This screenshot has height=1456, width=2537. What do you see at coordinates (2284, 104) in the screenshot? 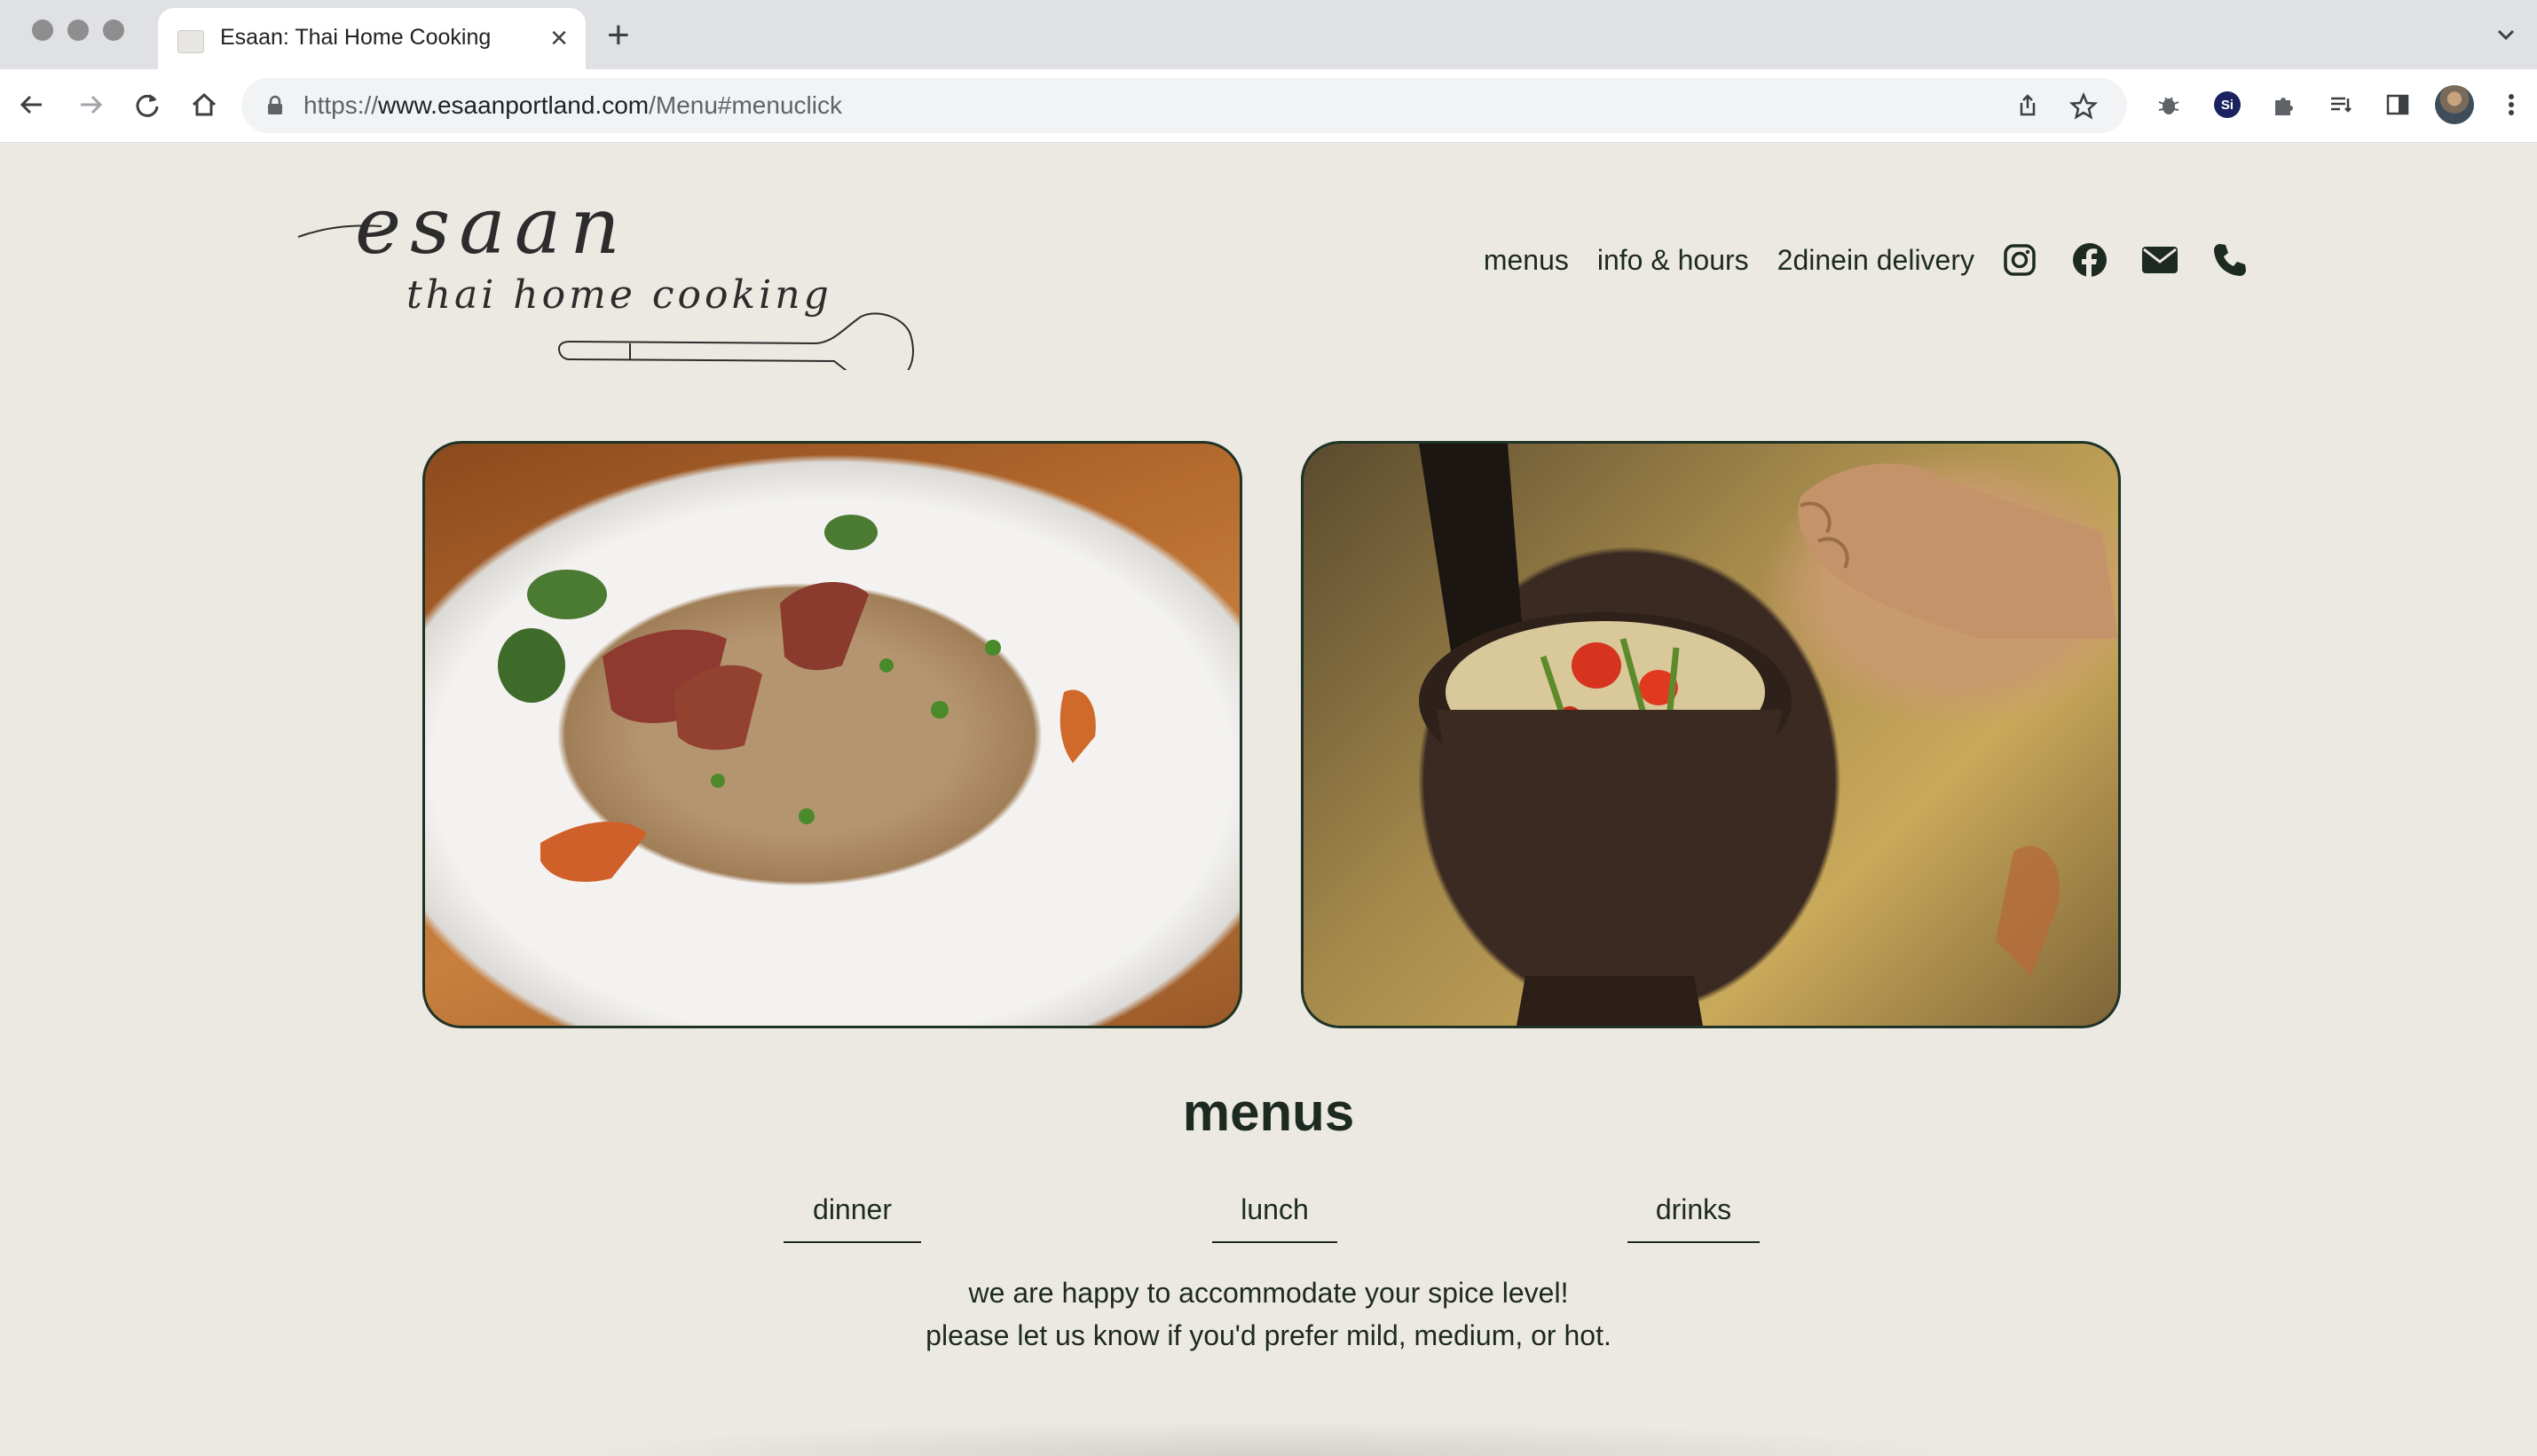
I see `extensions-puzzle-icon` at bounding box center [2284, 104].